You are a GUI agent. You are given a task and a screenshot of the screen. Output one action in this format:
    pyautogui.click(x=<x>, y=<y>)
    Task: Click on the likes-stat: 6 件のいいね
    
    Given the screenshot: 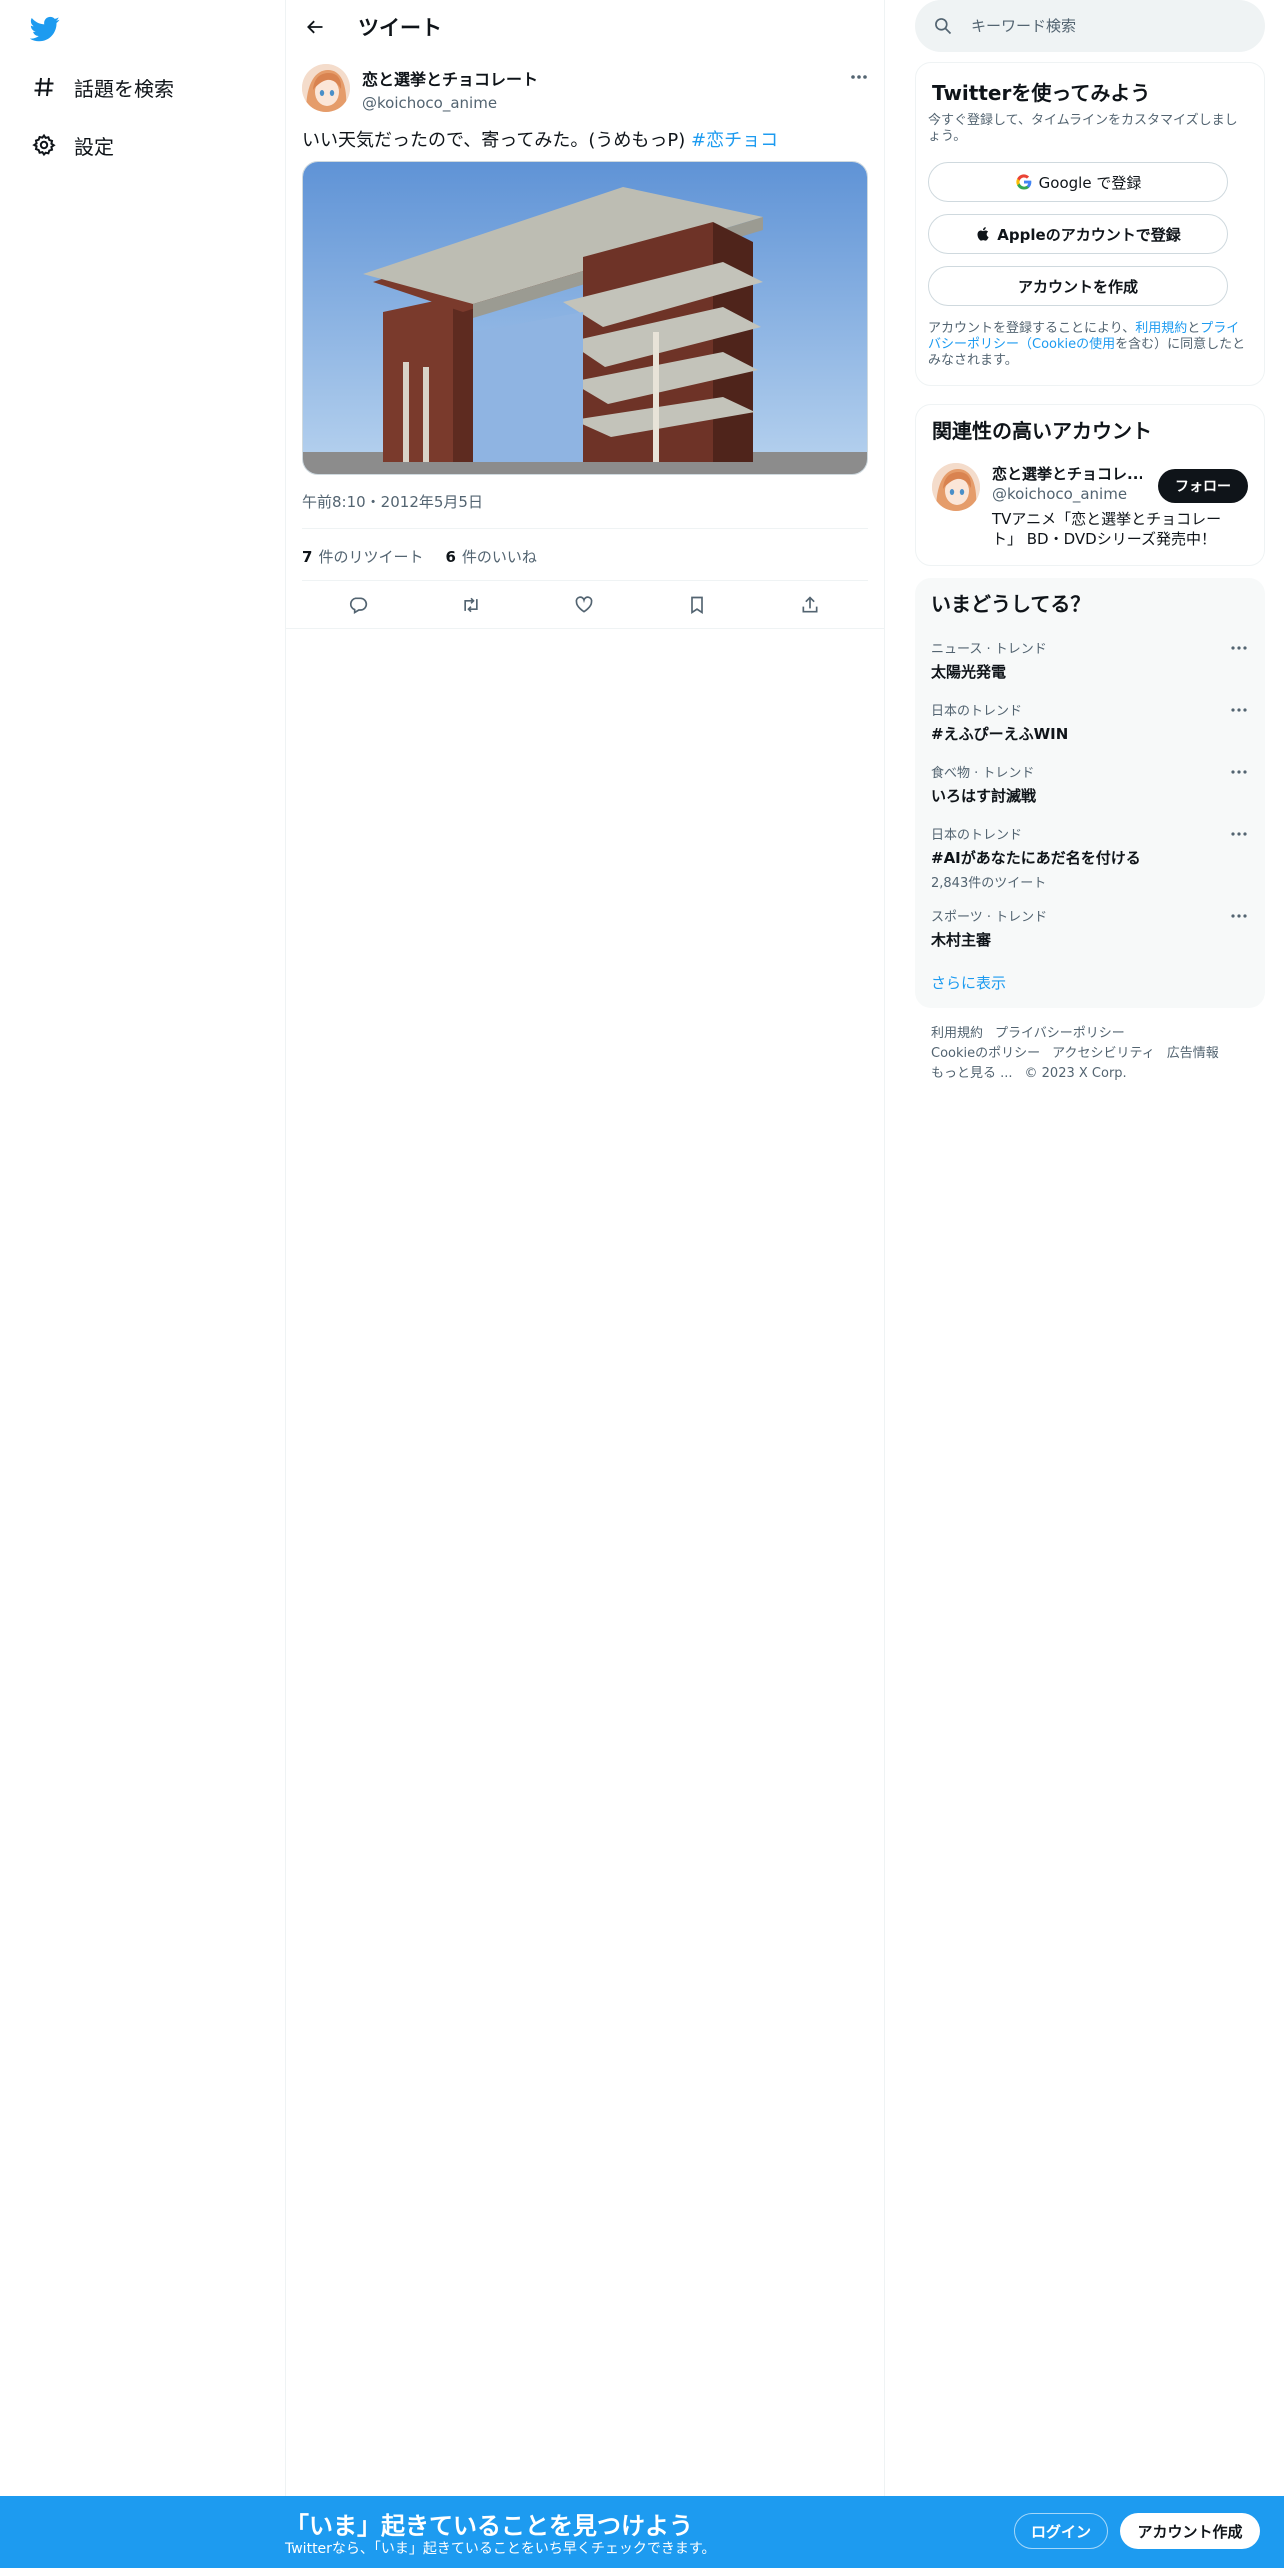 What is the action you would take?
    pyautogui.click(x=490, y=556)
    